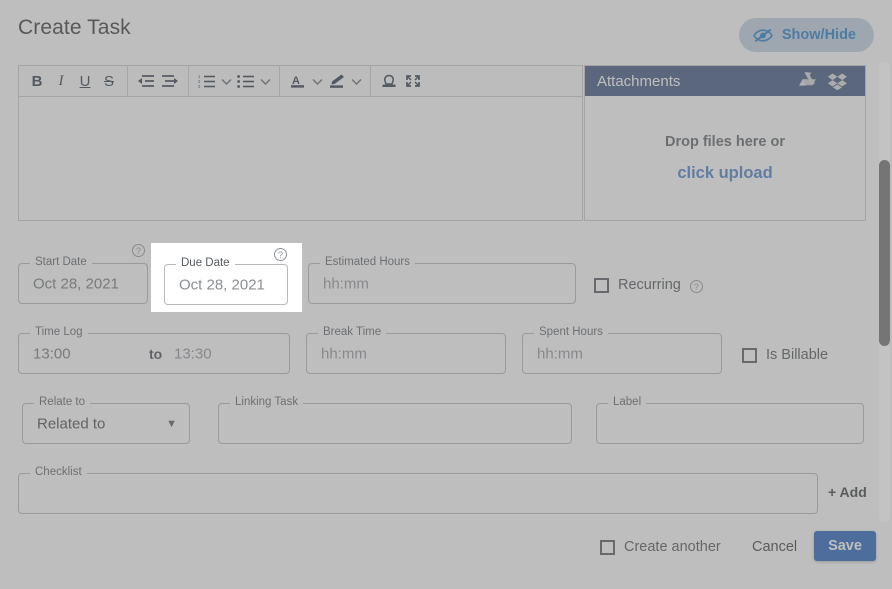 This screenshot has width=892, height=589. I want to click on toolbar-group-misc, so click(401, 81).